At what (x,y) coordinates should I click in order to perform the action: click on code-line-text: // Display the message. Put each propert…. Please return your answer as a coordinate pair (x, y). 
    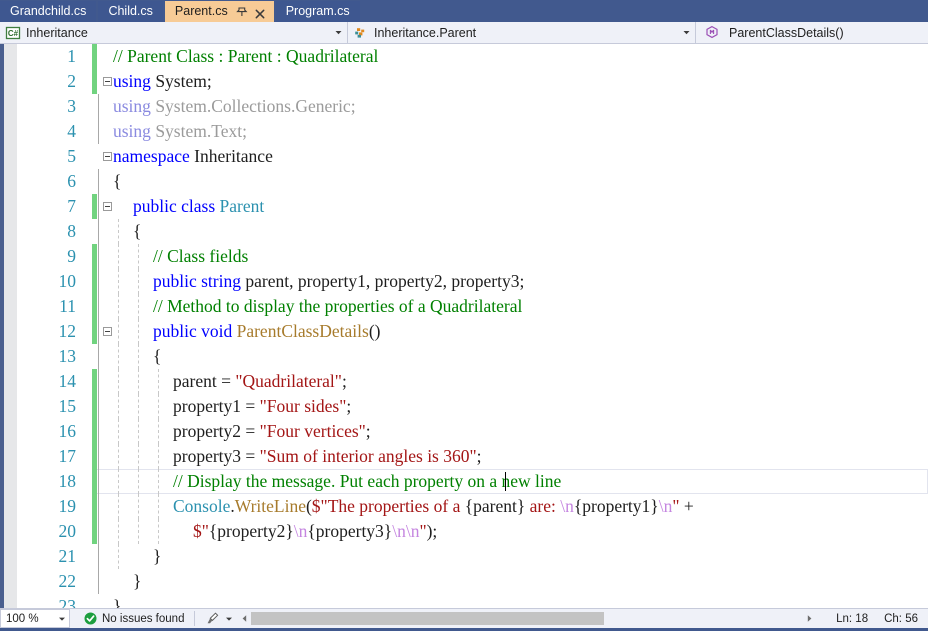
    Looking at the image, I should click on (367, 481).